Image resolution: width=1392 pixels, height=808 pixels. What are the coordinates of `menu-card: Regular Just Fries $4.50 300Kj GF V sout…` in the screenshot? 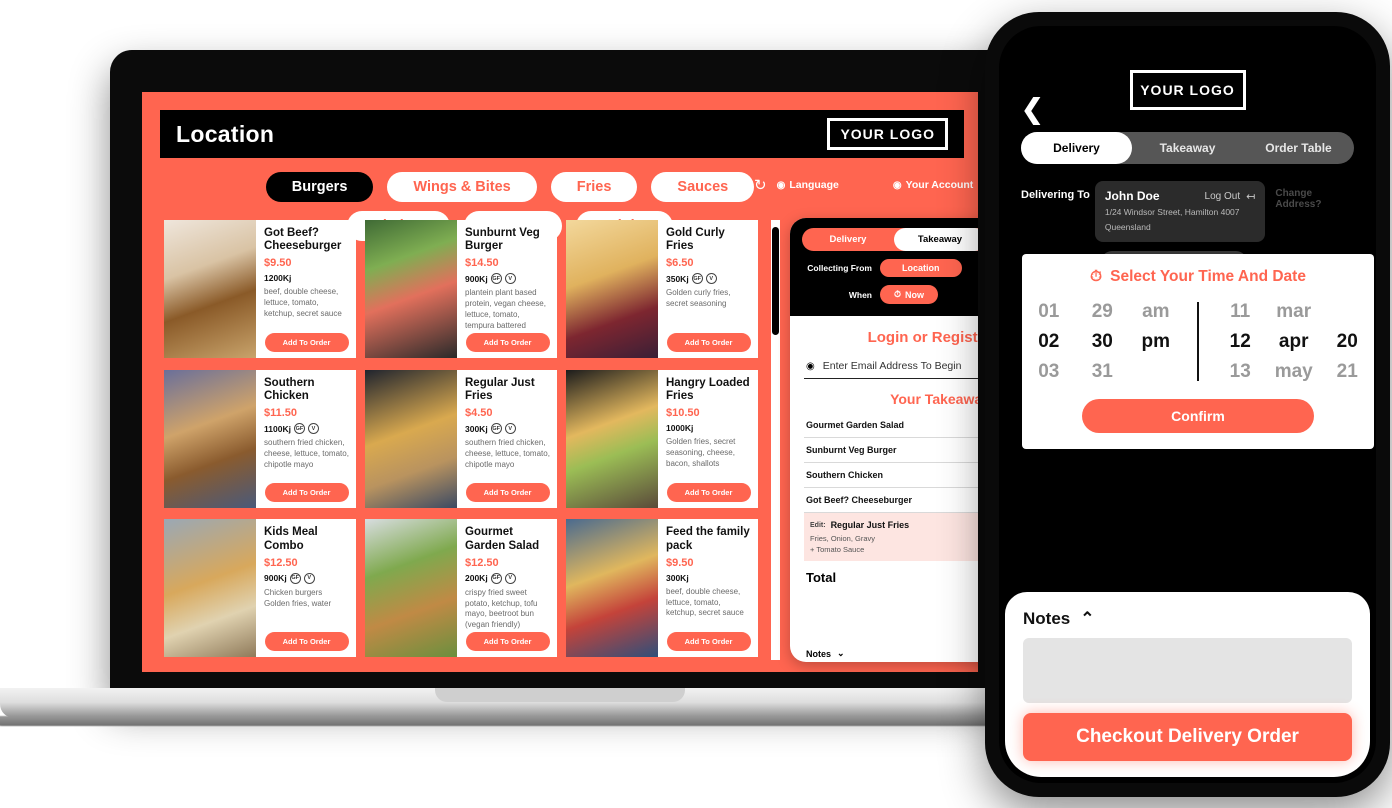 It's located at (461, 438).